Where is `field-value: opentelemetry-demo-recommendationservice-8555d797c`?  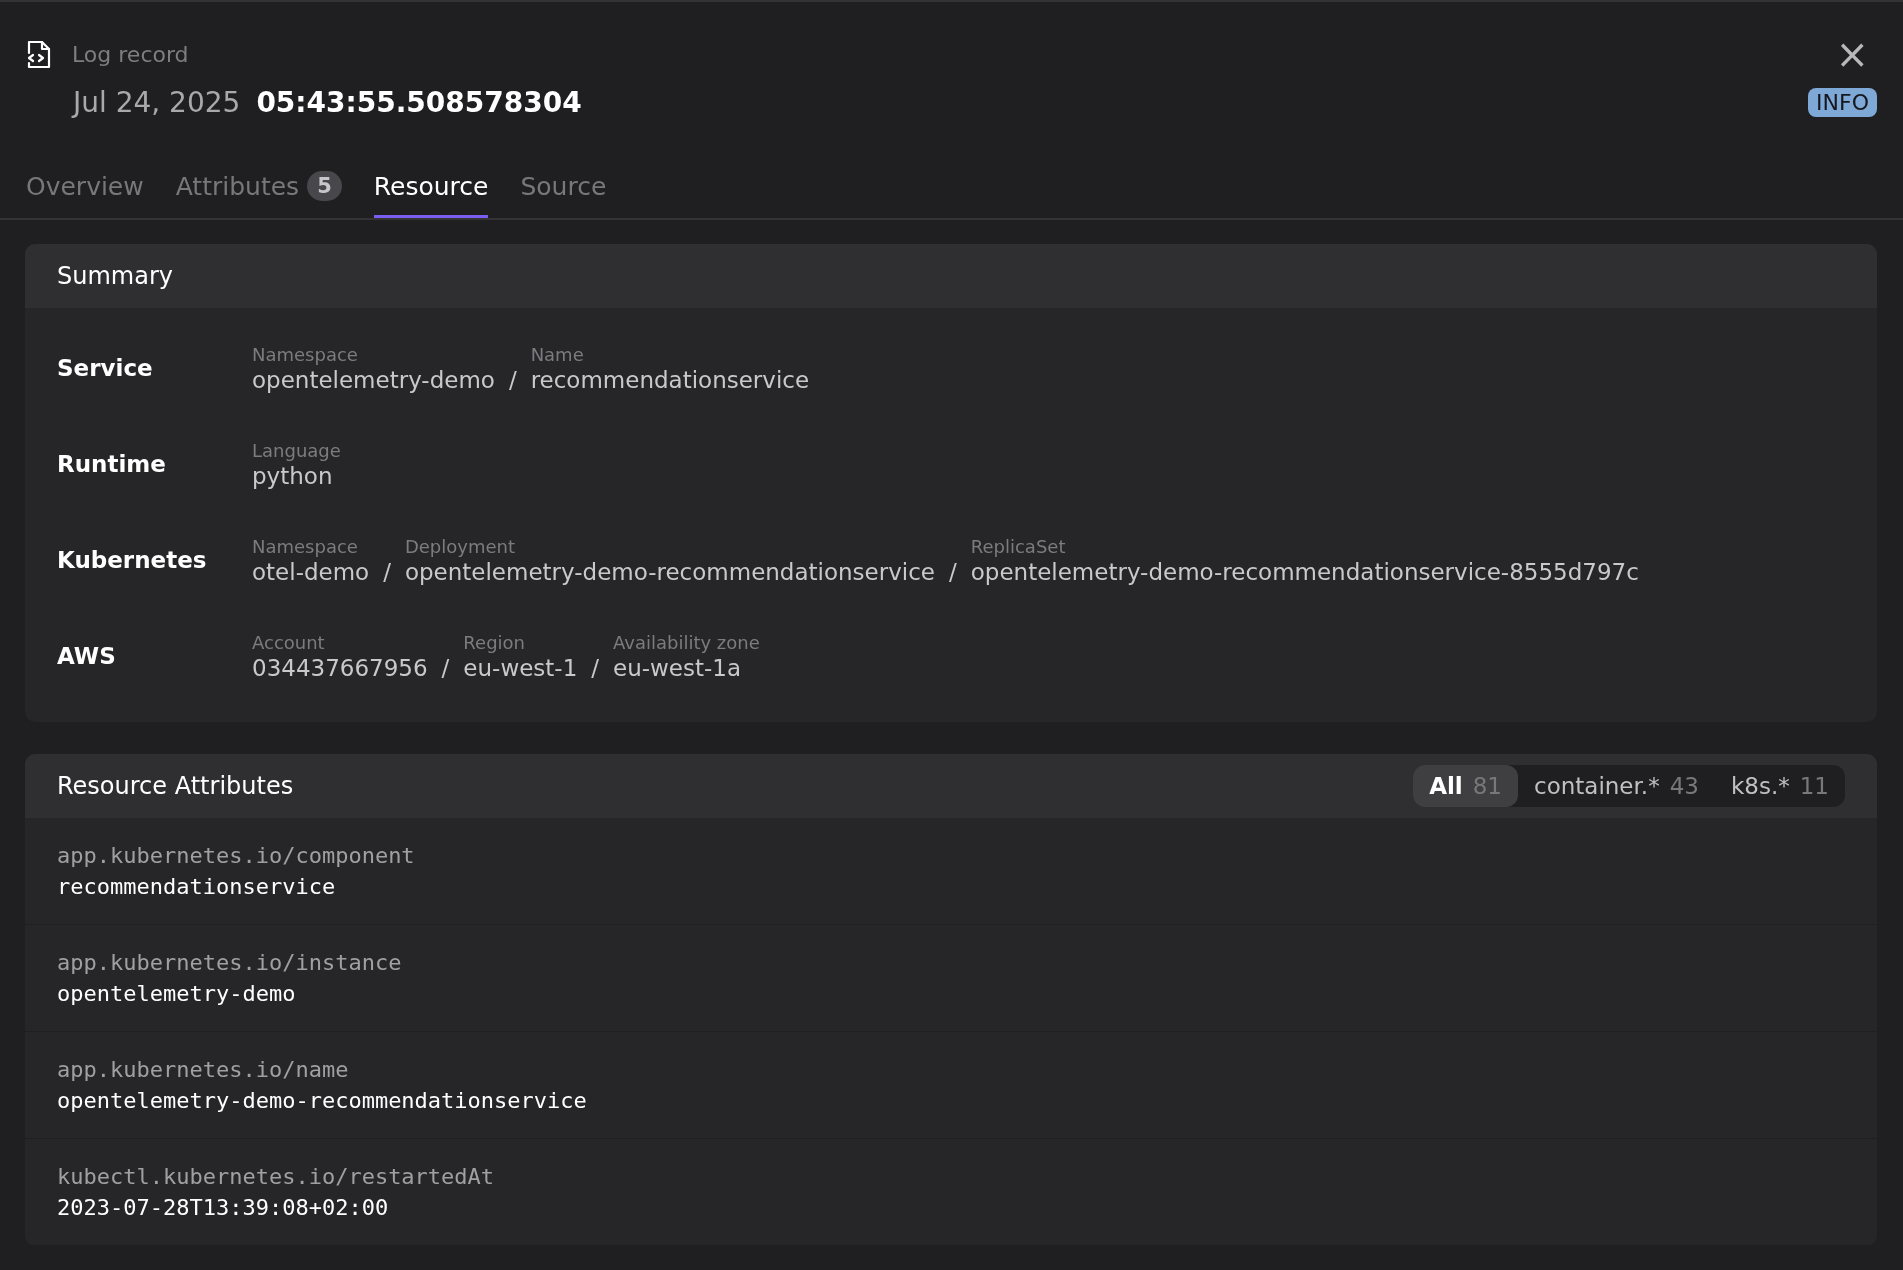
field-value: opentelemetry-demo-recommendationservice-8555d797c is located at coordinates (1304, 571).